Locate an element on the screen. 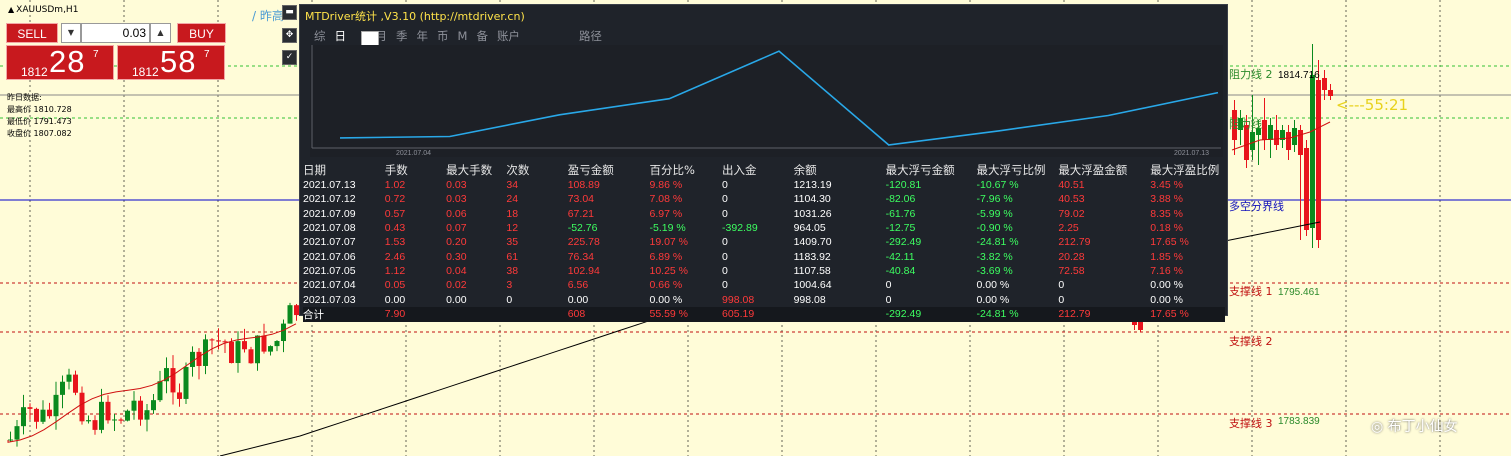 This screenshot has width=1511, height=456. balance-line-chart: 2021.07.04 2021.07.13 is located at coordinates (766, 101).